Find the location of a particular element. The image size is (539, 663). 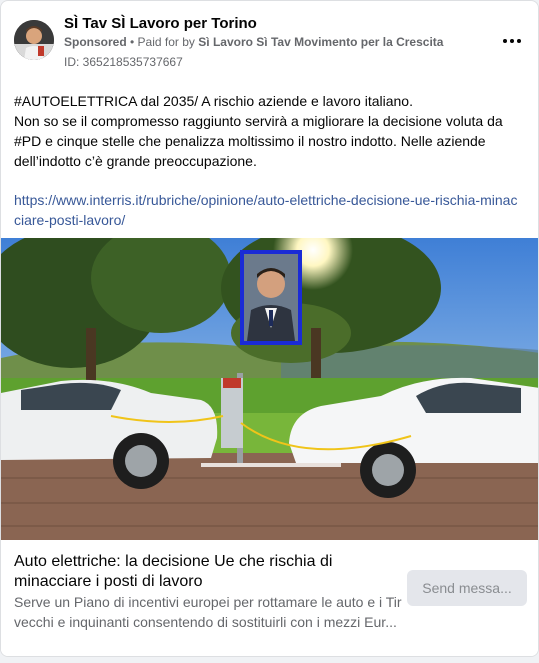

page-avatar is located at coordinates (34, 40).